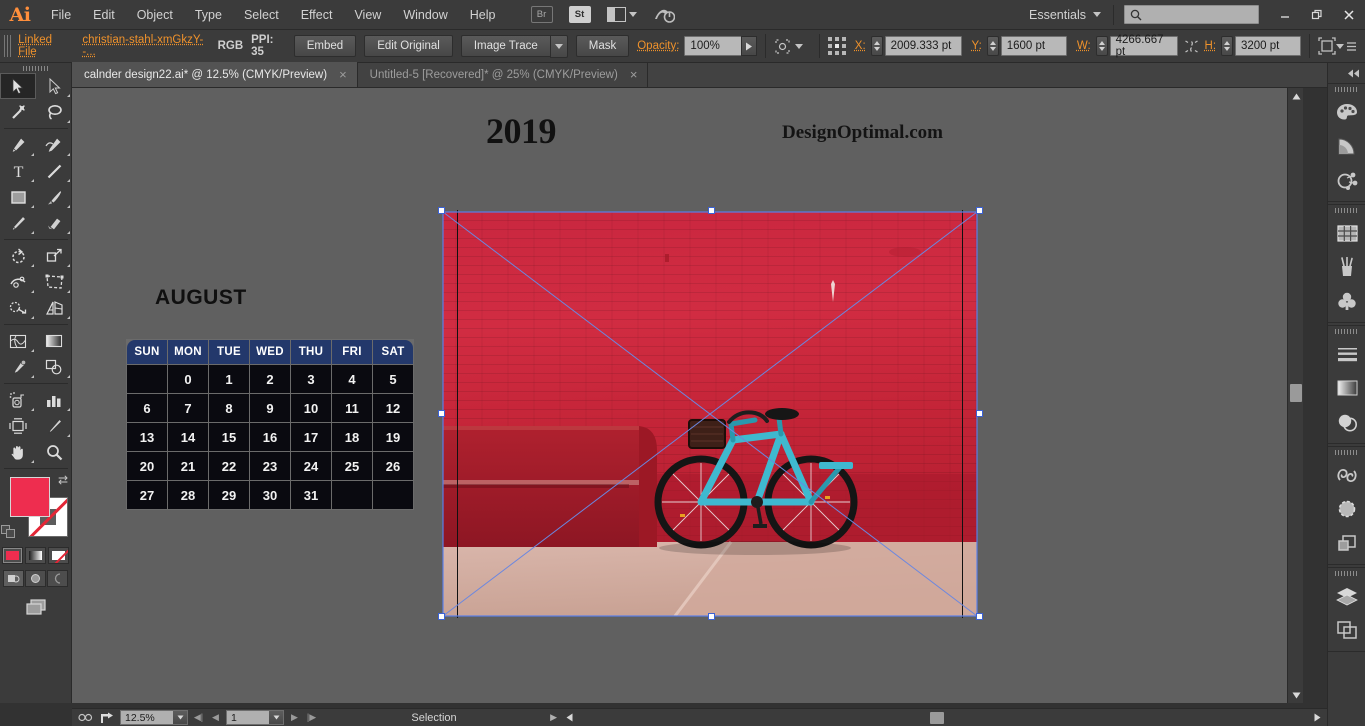 The width and height of the screenshot is (1365, 726). Describe the element at coordinates (1143, 46) in the screenshot. I see `w-input: 4266.667 pt` at that location.